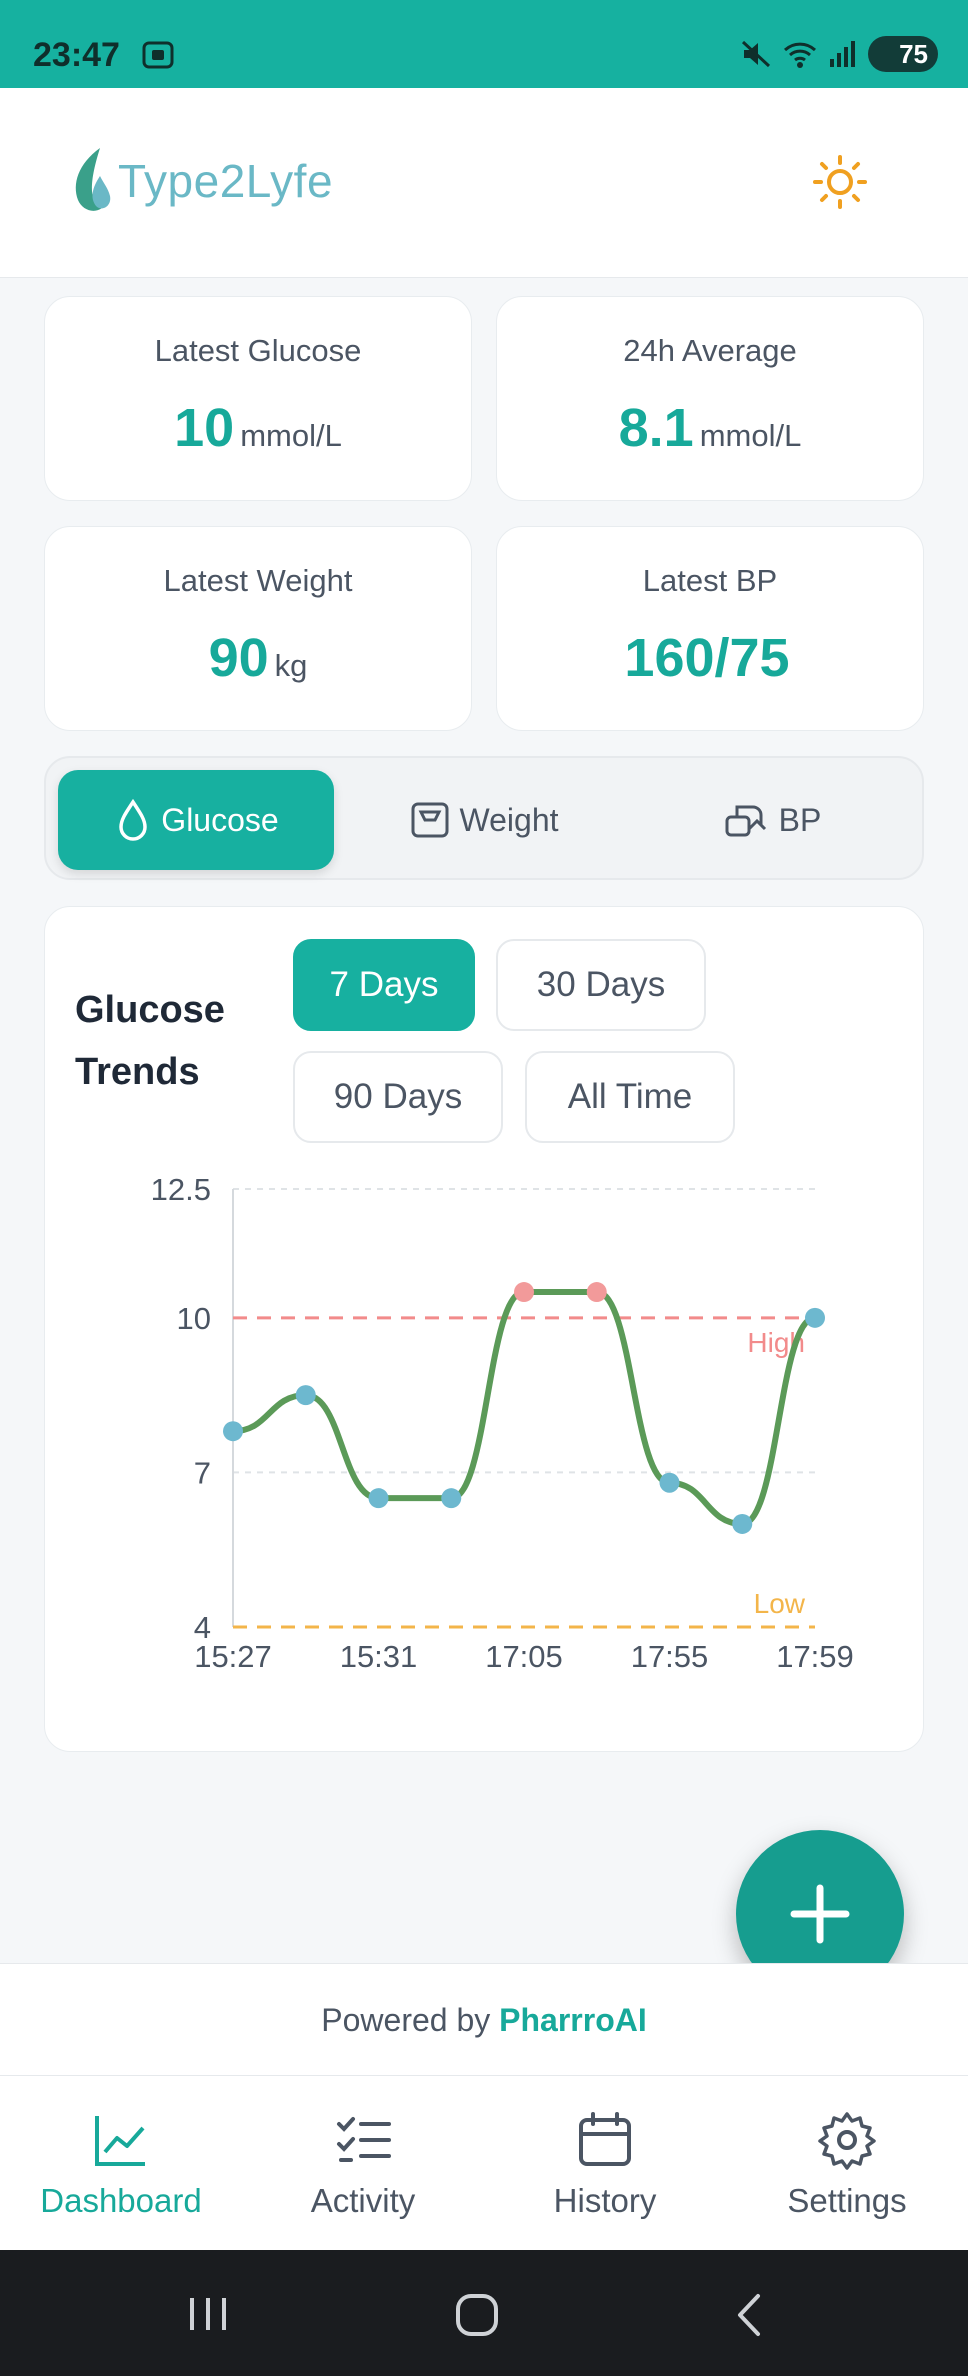 This screenshot has height=2376, width=968. Describe the element at coordinates (820, 1914) in the screenshot. I see `plus-icon` at that location.